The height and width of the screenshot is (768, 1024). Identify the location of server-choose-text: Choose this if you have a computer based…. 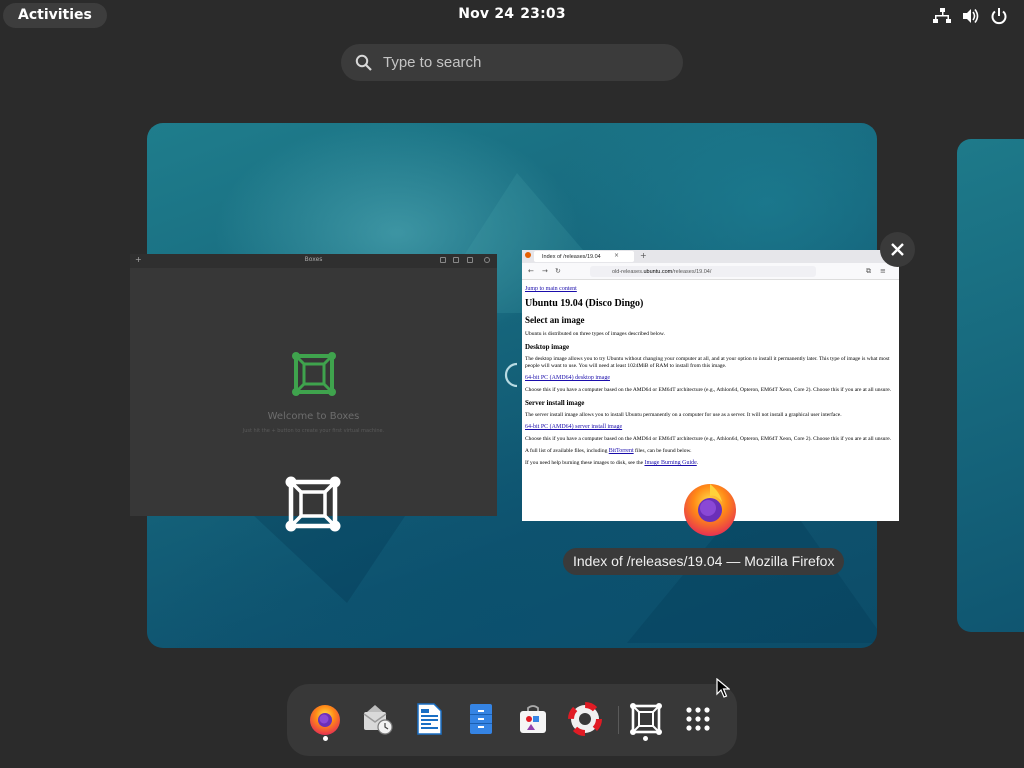
(708, 439).